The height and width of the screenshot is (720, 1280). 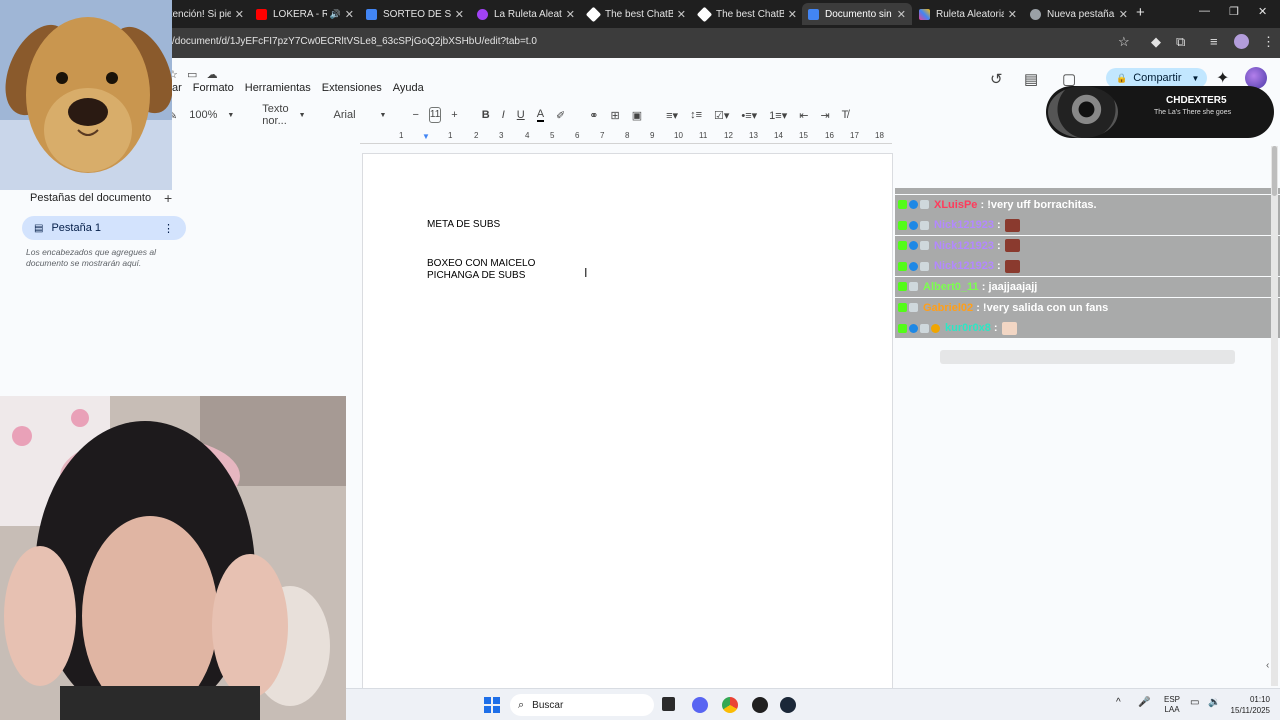 I want to click on new-tab-button: +, so click(x=1140, y=12).